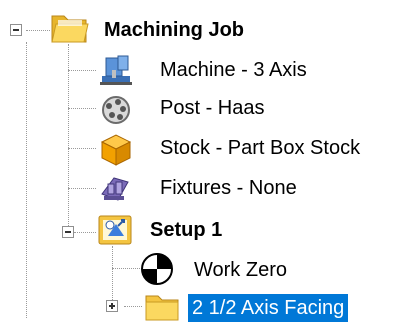  Describe the element at coordinates (174, 30) in the screenshot. I see `machining-job-label: Machining Job` at that location.